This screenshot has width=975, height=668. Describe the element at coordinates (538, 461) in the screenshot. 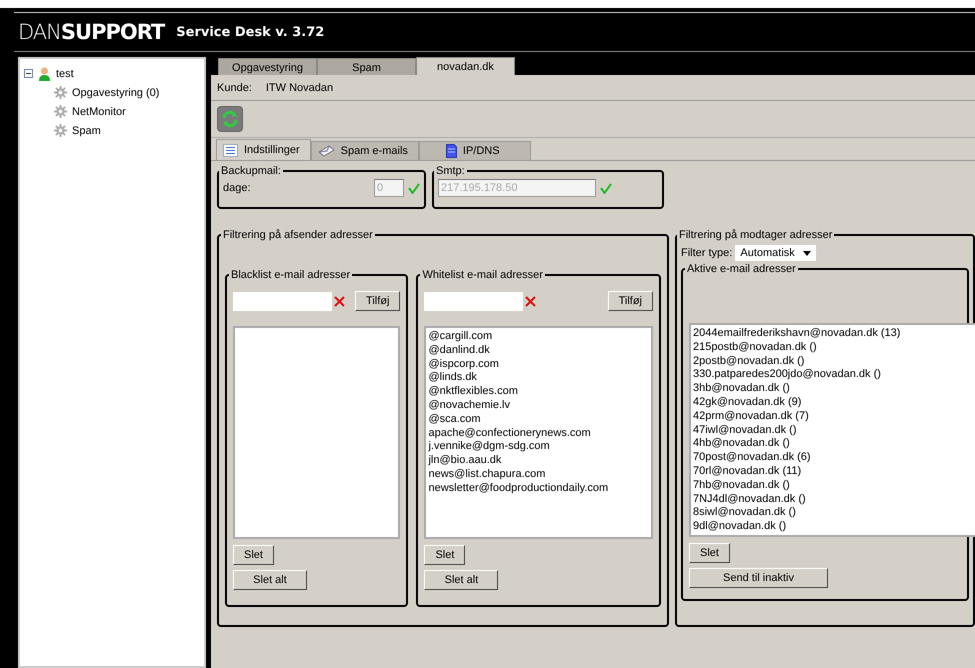

I see `list-item: jln@bio.aau.dk` at that location.